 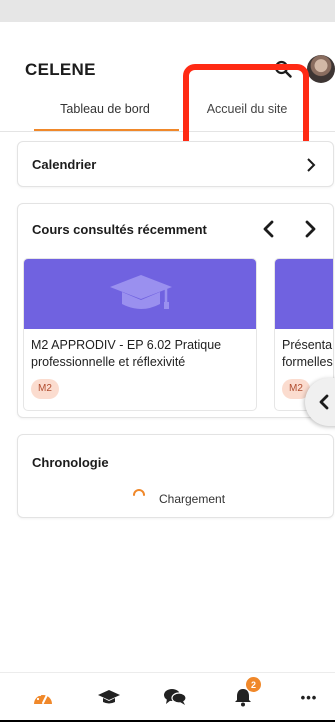 What do you see at coordinates (192, 499) in the screenshot?
I see `loading-text: Chargement` at bounding box center [192, 499].